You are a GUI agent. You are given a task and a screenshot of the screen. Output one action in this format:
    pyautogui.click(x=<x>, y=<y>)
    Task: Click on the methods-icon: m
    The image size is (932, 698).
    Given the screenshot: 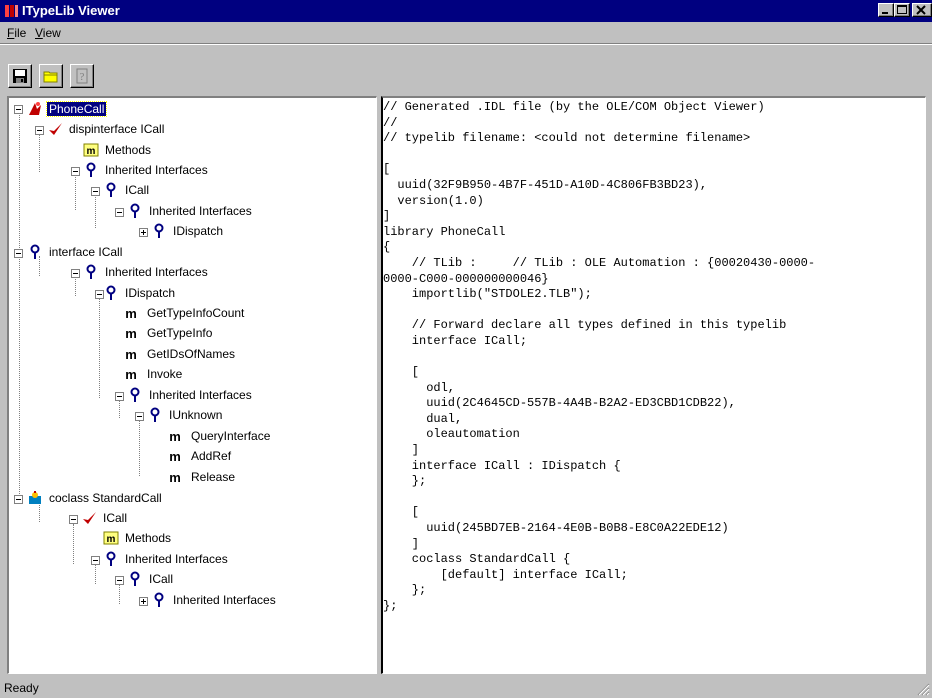 What is the action you would take?
    pyautogui.click(x=91, y=150)
    